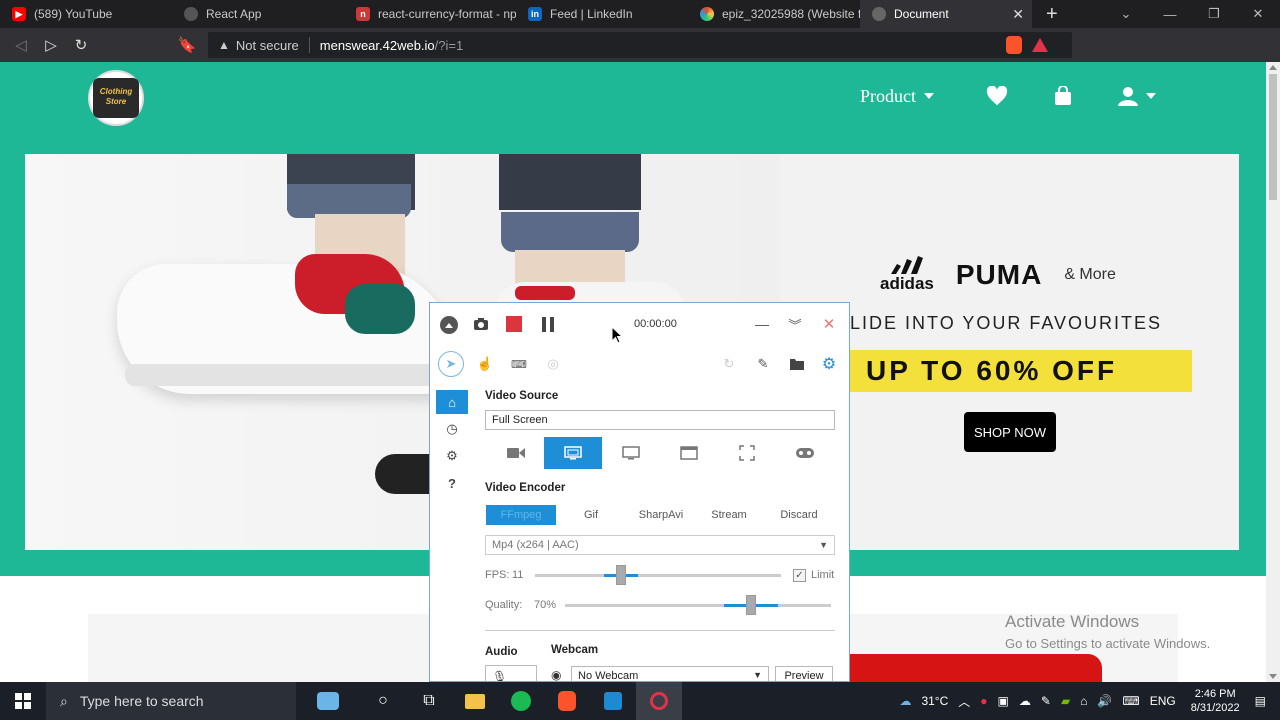  Describe the element at coordinates (1014, 45) in the screenshot. I see `brave-shields-icon` at that location.